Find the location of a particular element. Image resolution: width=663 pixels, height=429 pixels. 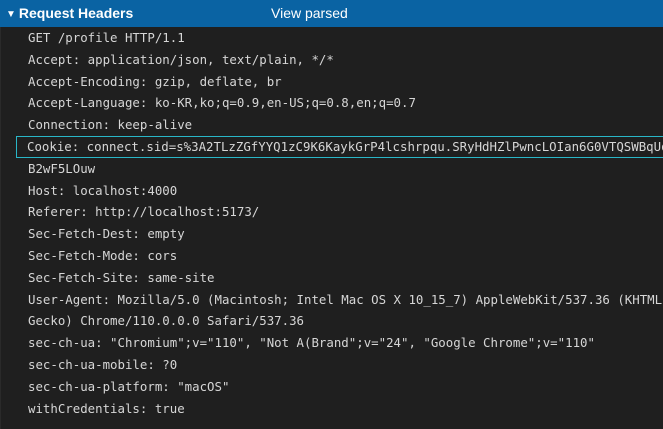

caret-down-icon: ▼ is located at coordinates (11, 14).